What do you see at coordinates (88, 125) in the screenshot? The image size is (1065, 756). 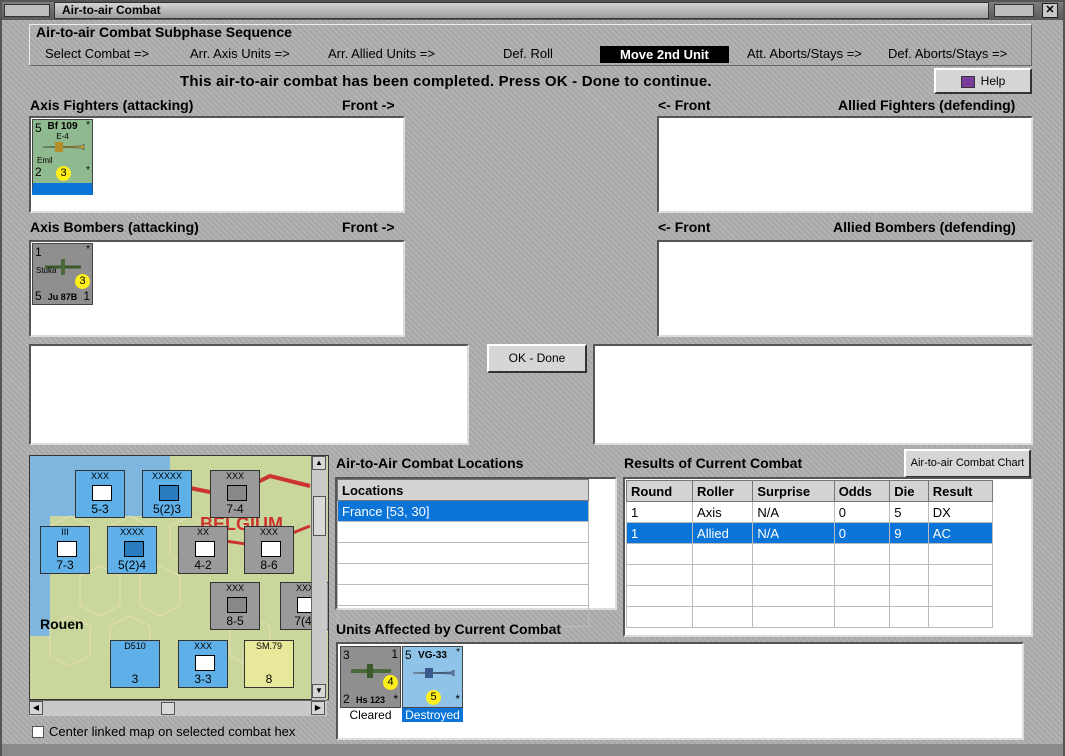 I see `bf109-star: *` at bounding box center [88, 125].